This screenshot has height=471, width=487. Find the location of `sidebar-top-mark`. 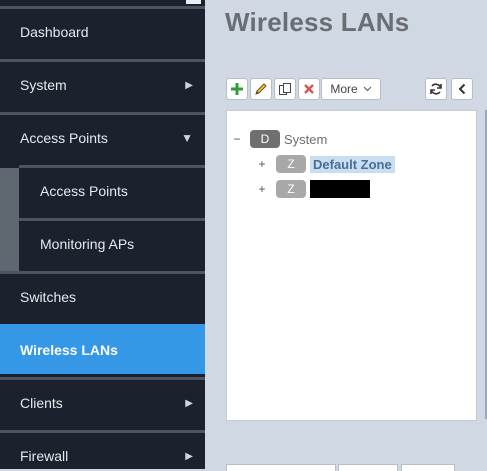

sidebar-top-mark is located at coordinates (193, 2).